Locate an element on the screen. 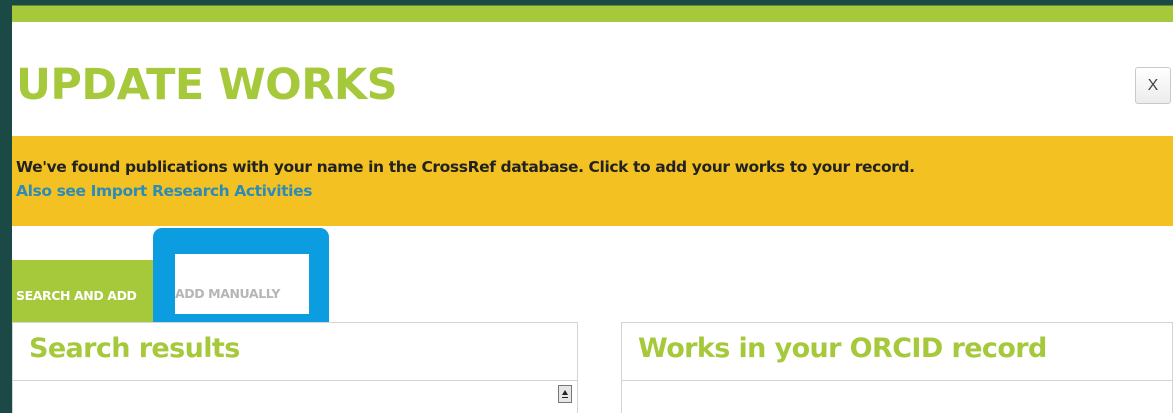 This screenshot has width=1173, height=413. tab-add-manually: ADD MANUALLY is located at coordinates (242, 284).